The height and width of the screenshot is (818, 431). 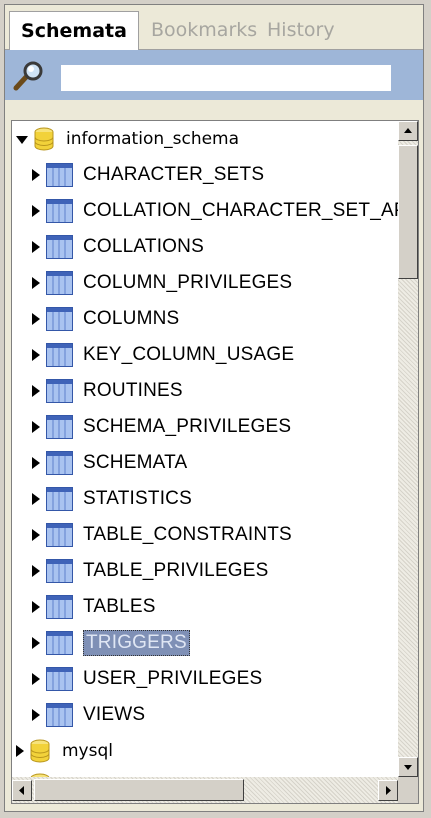 What do you see at coordinates (408, 790) in the screenshot?
I see `scrollbar-corner` at bounding box center [408, 790].